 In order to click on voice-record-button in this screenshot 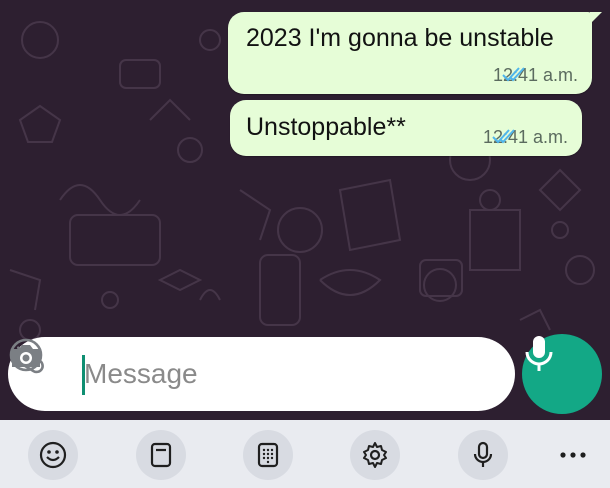, I will do `click(562, 374)`.